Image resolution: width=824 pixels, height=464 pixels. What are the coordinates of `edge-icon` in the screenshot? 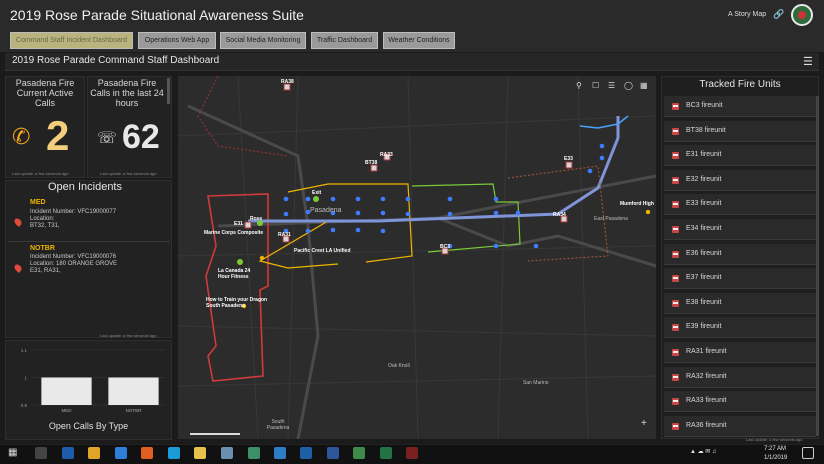 It's located at (121, 453).